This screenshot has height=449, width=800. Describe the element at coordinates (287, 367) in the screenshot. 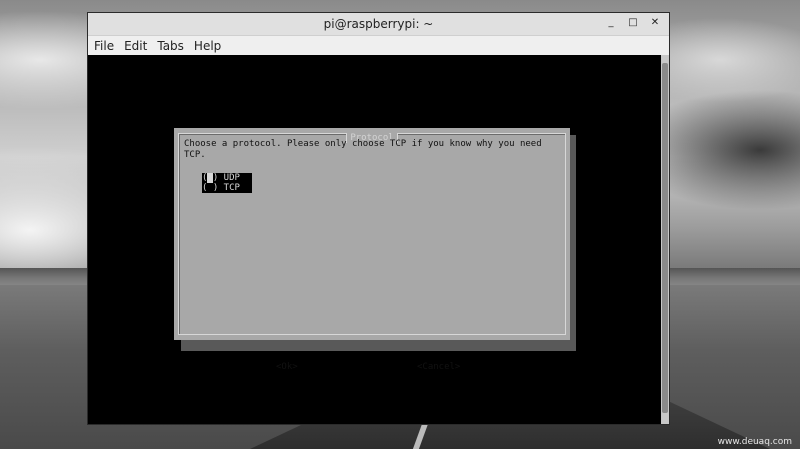

I see `ok-button: <Ok>` at that location.